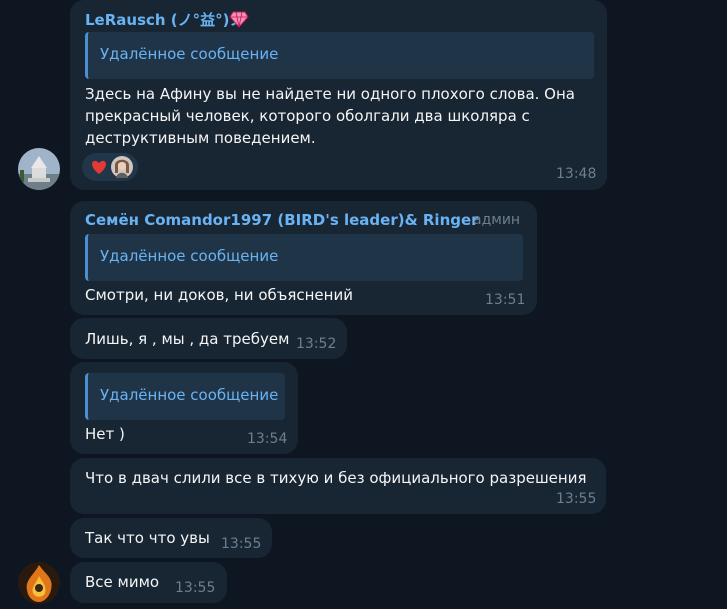  Describe the element at coordinates (187, 339) in the screenshot. I see `message-text: Лишь, я , мы , да требуем` at that location.